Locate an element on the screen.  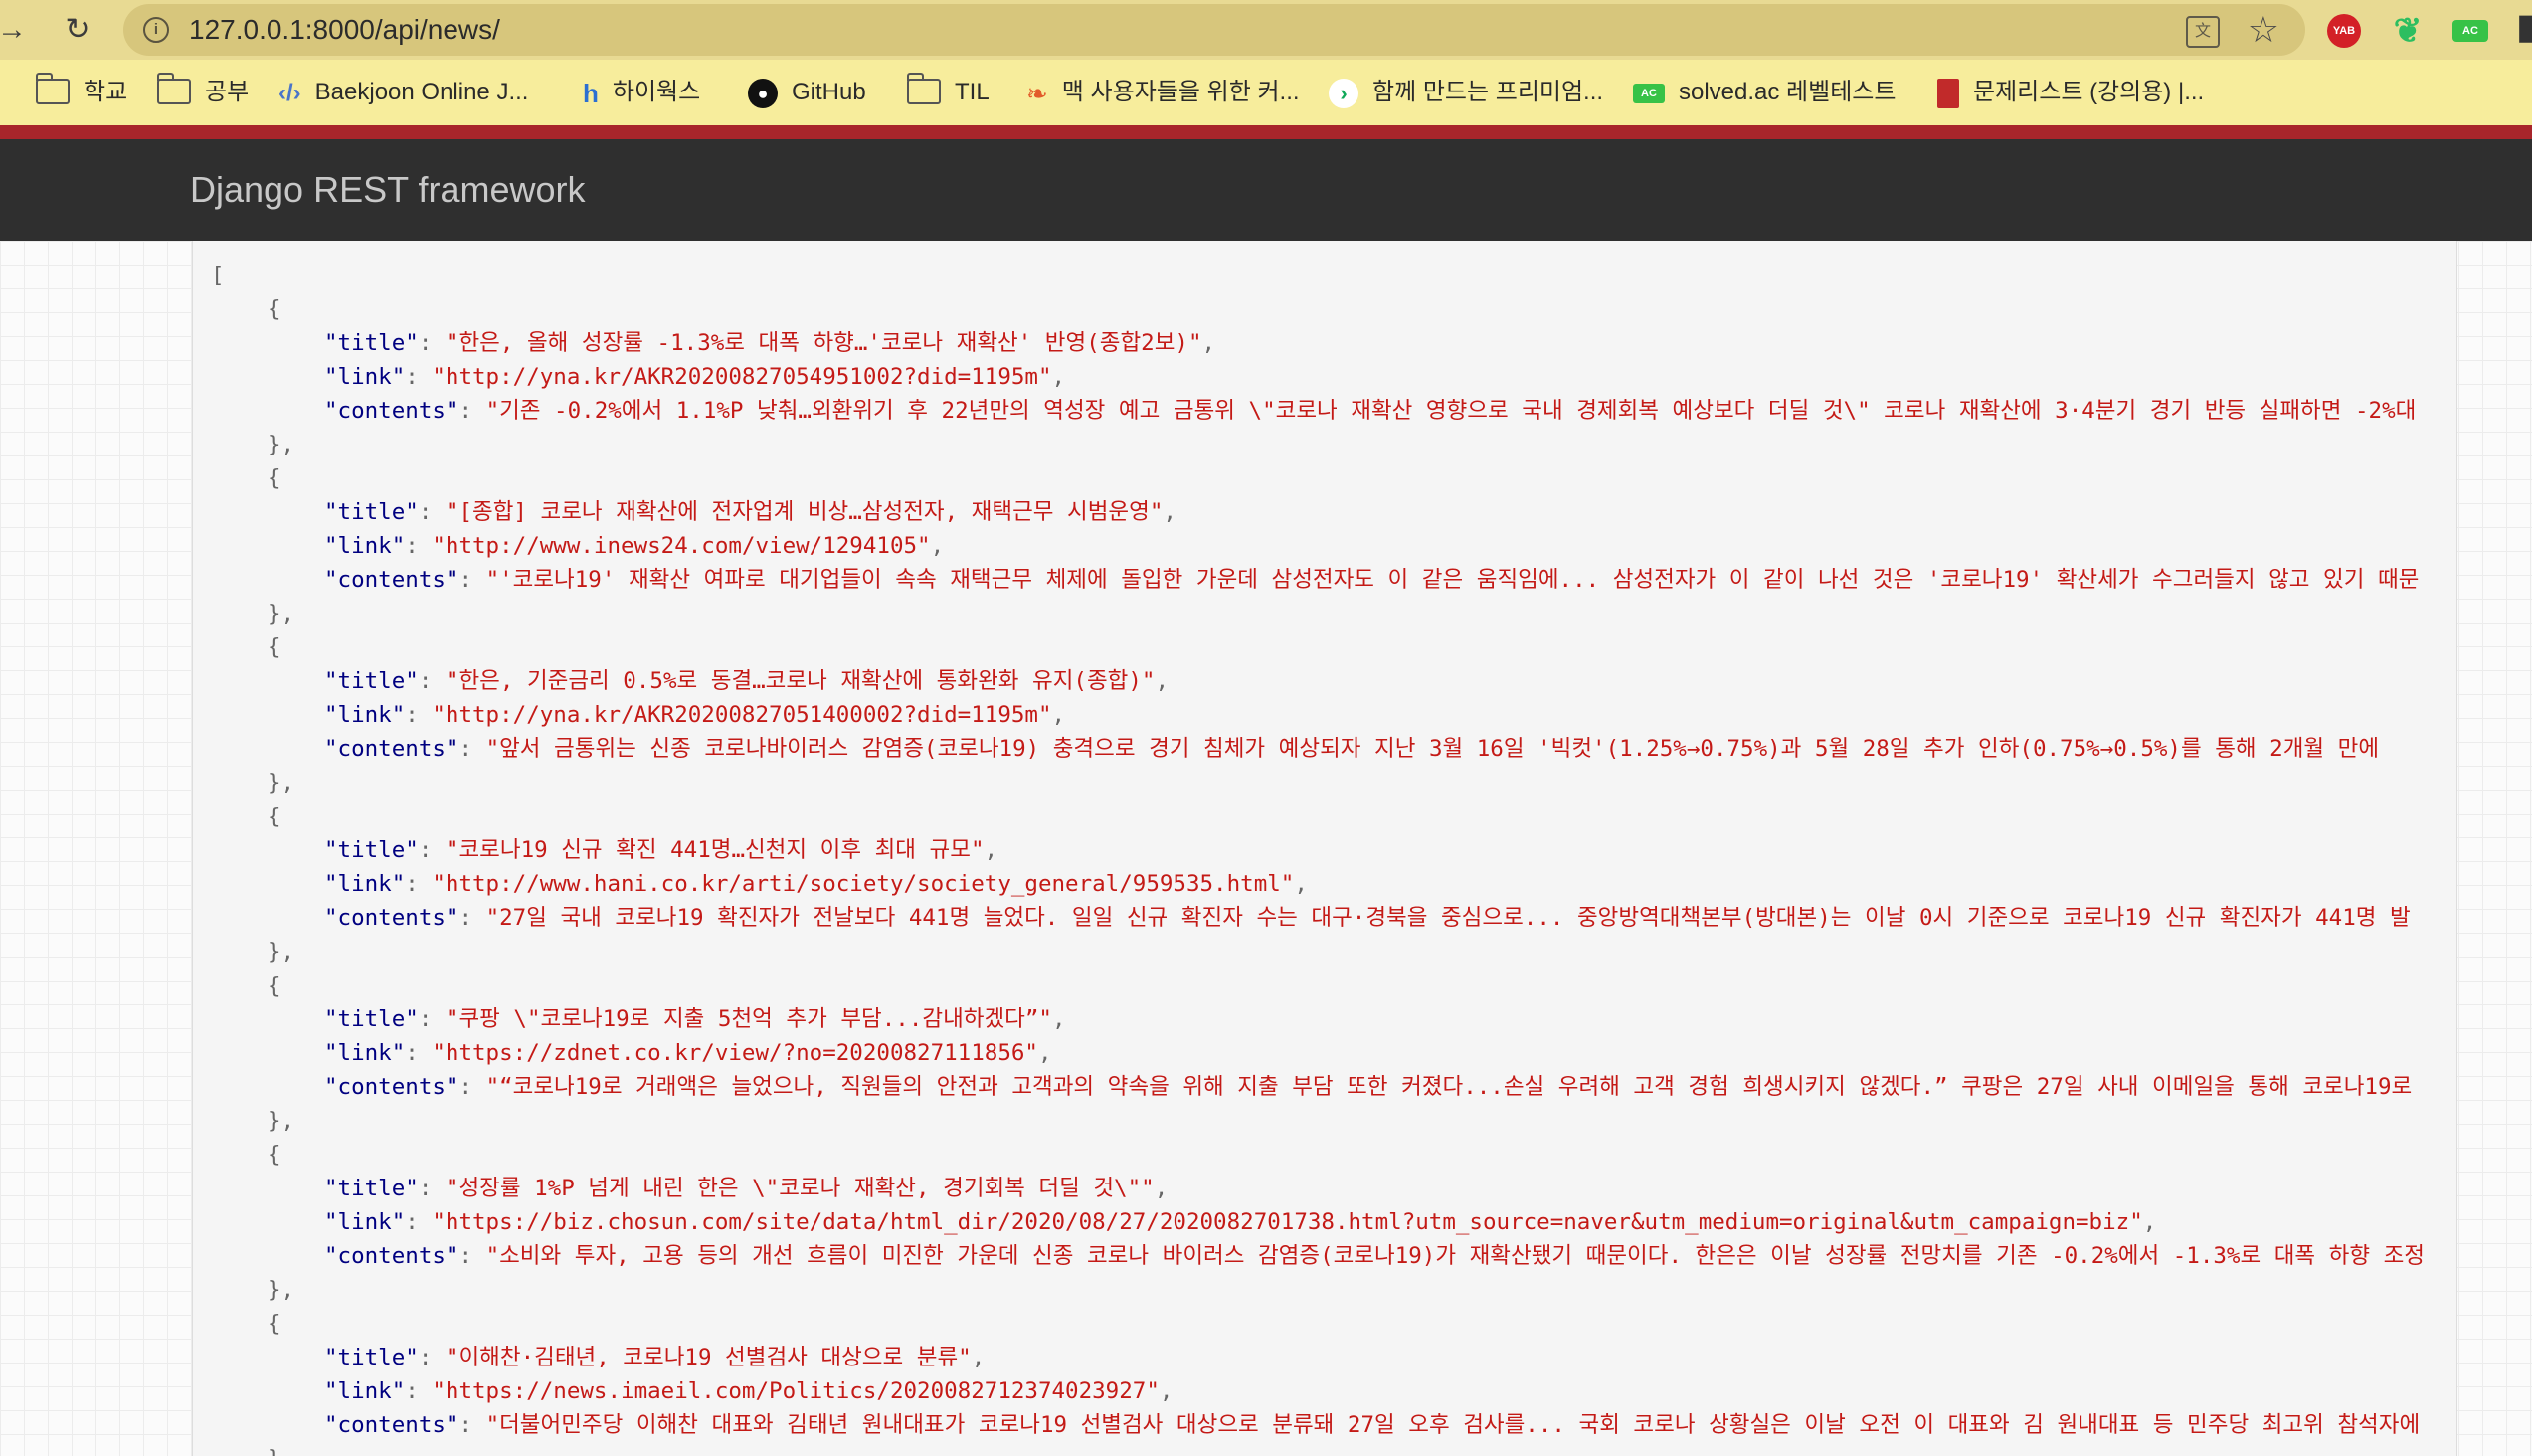
bookmark-star-icon: ☆ is located at coordinates (2263, 30).